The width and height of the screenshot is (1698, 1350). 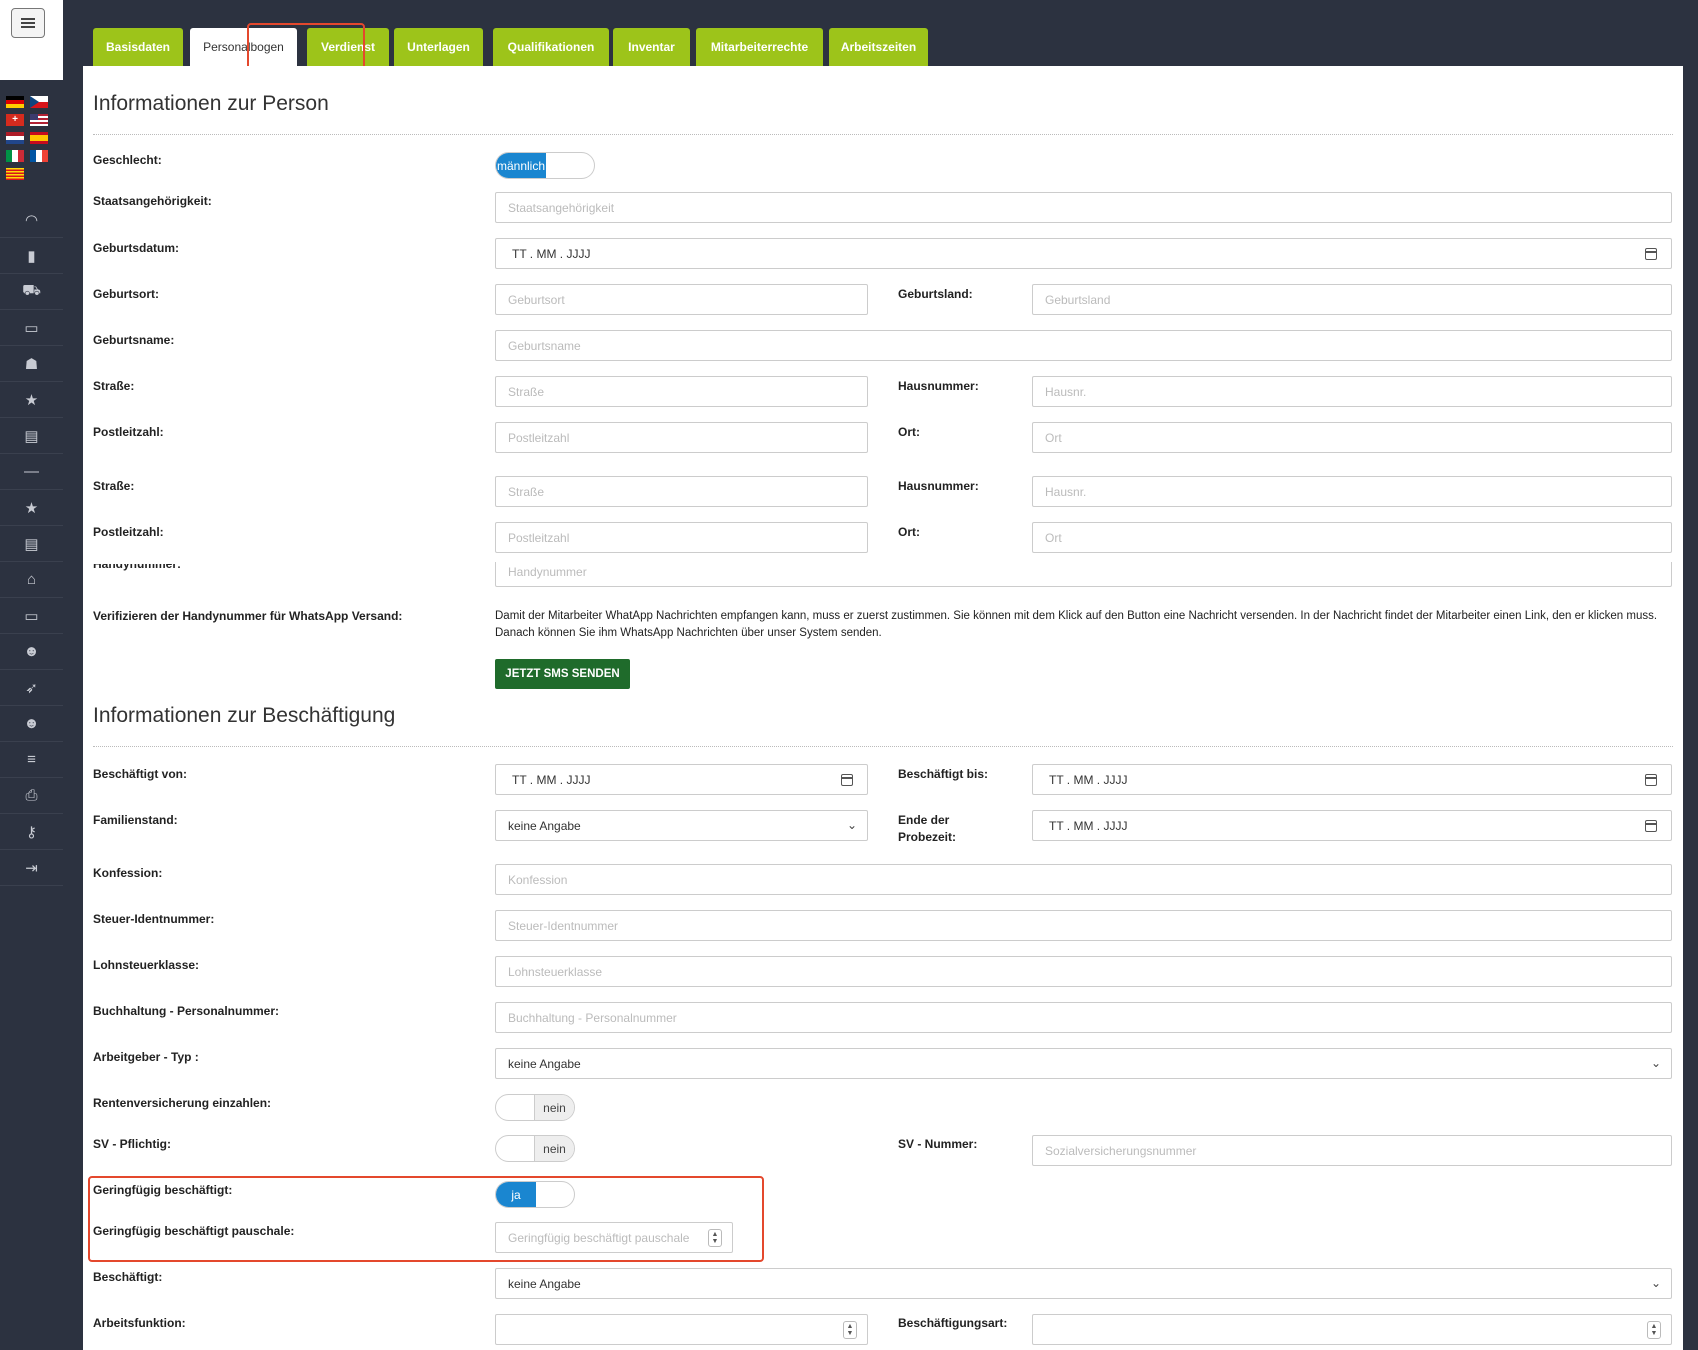 I want to click on cart-icon: ⛟, so click(x=31, y=292).